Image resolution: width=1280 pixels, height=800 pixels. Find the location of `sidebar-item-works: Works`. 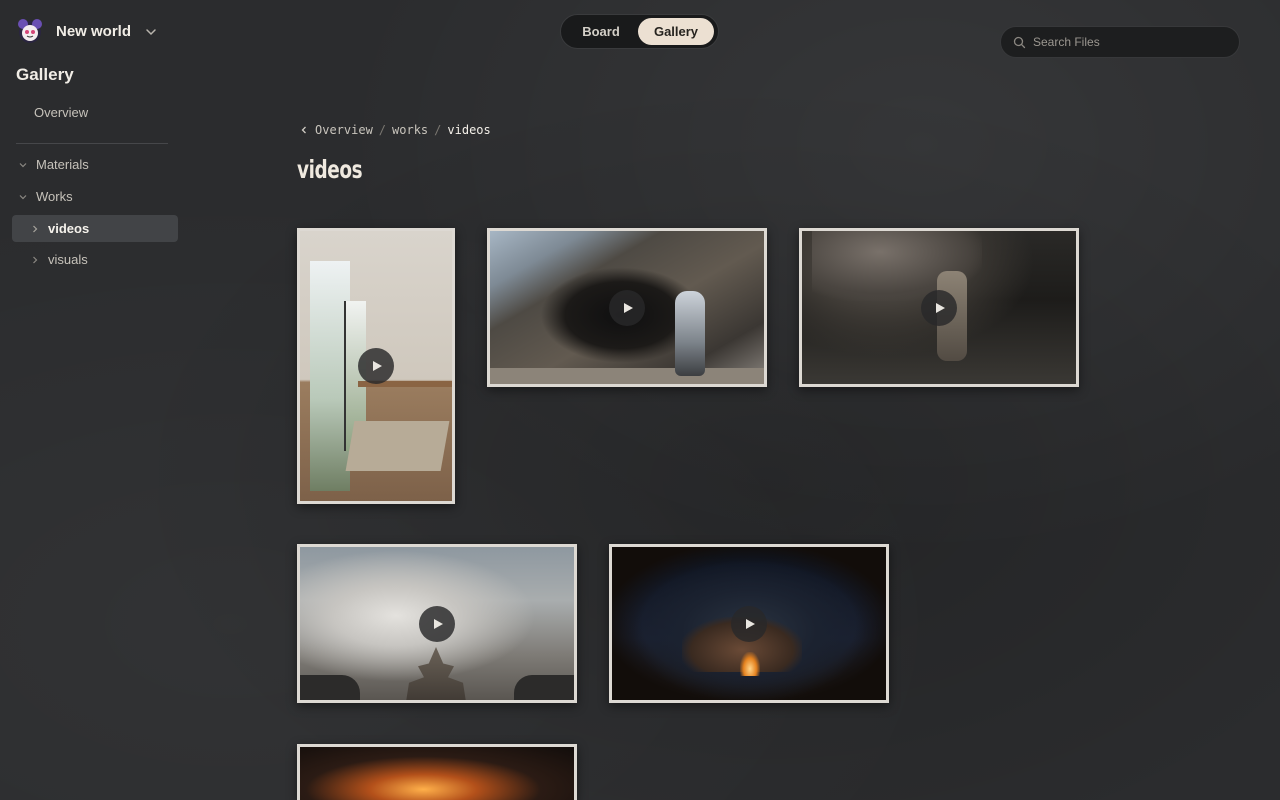

sidebar-item-works: Works is located at coordinates (45, 196).